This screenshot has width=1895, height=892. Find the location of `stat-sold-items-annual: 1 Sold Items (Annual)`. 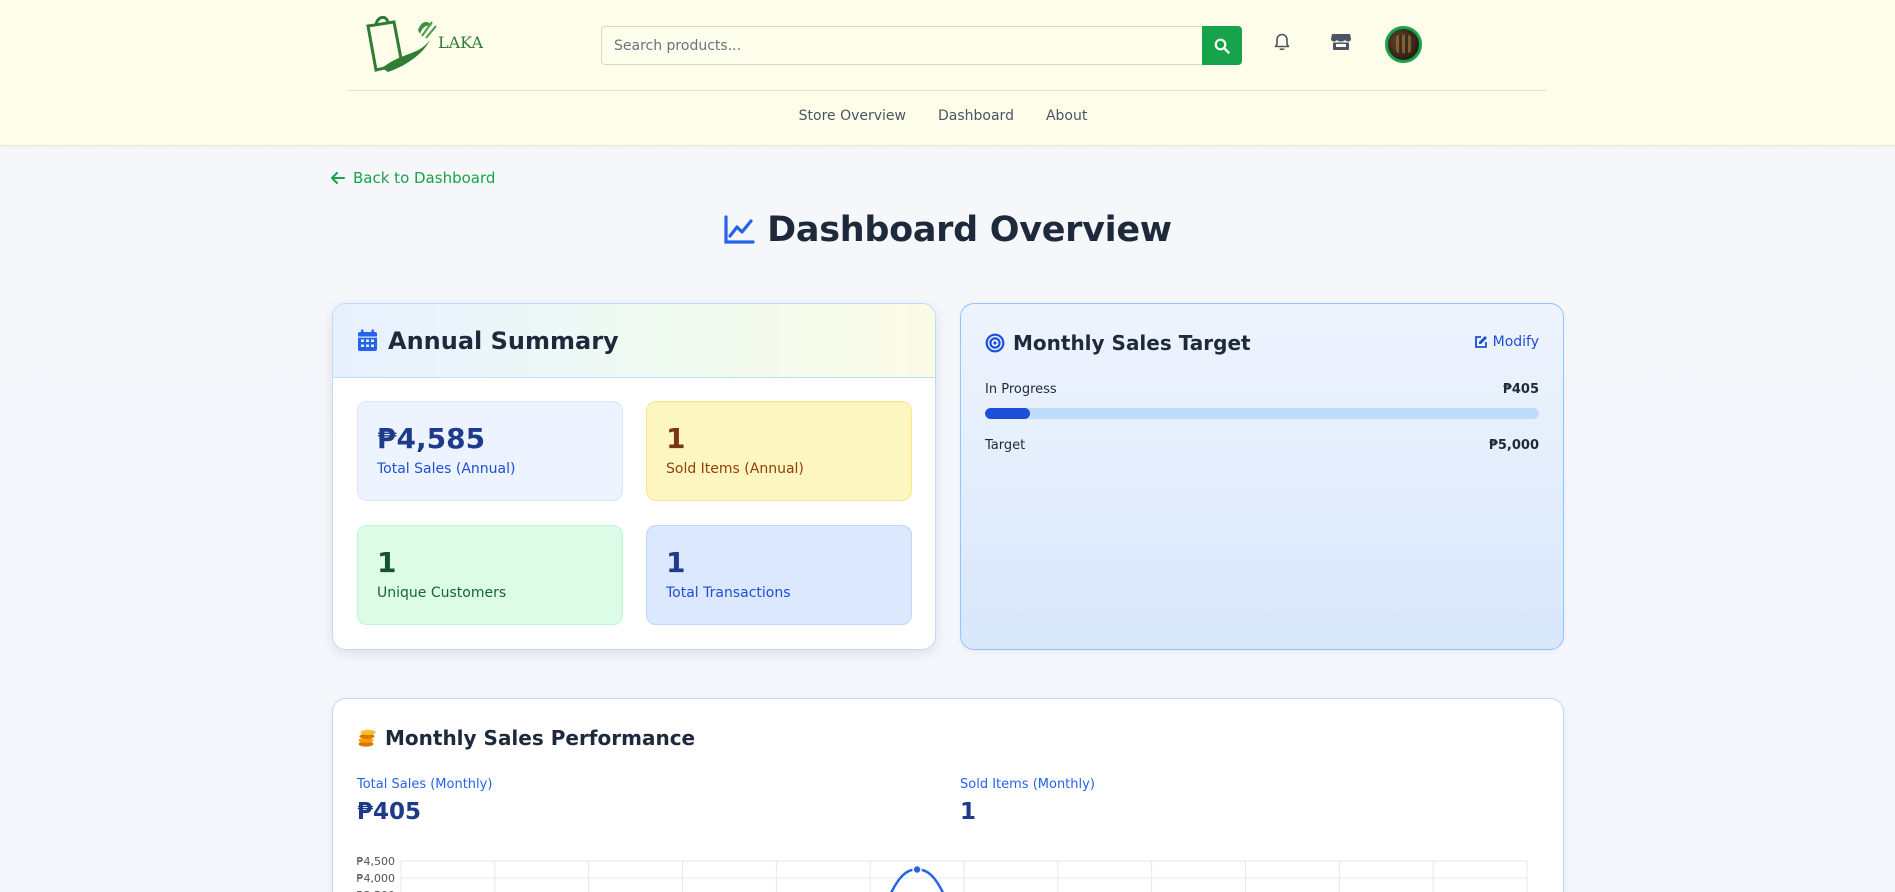

stat-sold-items-annual: 1 Sold Items (Annual) is located at coordinates (779, 451).